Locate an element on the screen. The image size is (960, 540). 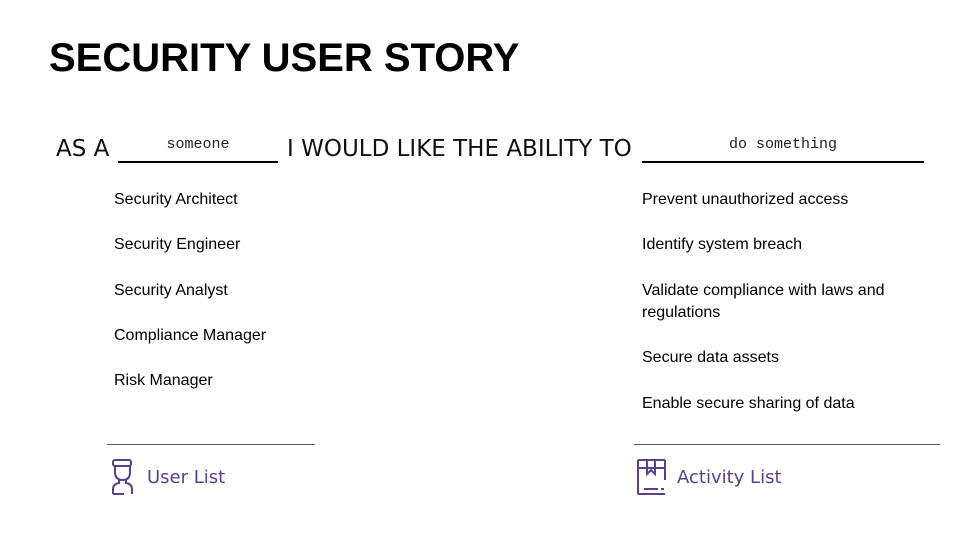
user-list-divider is located at coordinates (211, 444).